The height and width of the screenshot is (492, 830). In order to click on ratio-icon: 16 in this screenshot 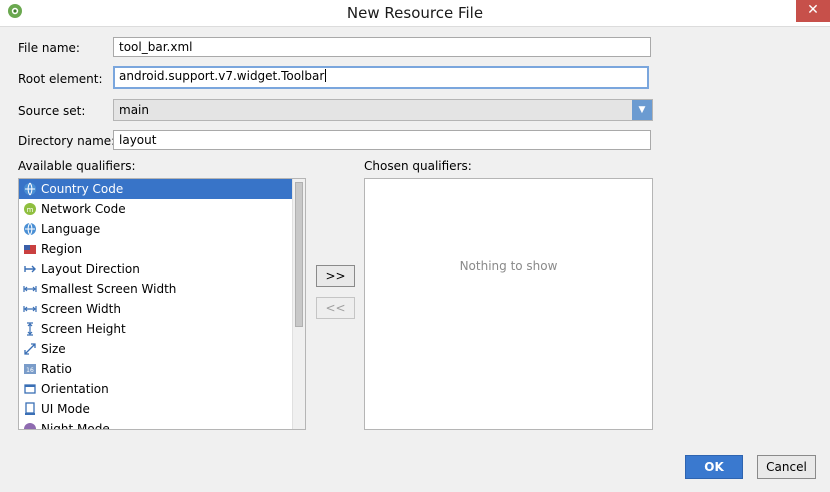, I will do `click(30, 369)`.